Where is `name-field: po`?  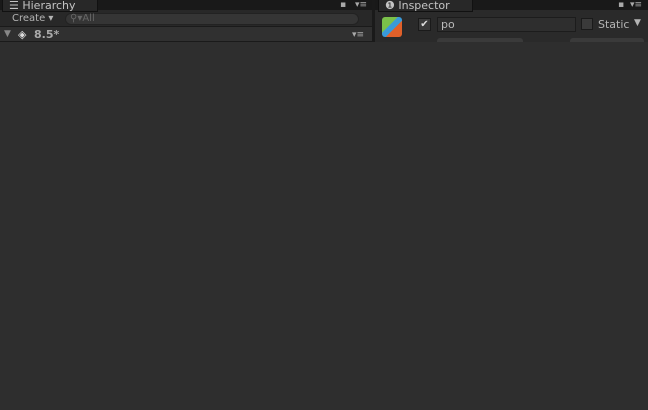
name-field: po is located at coordinates (506, 24).